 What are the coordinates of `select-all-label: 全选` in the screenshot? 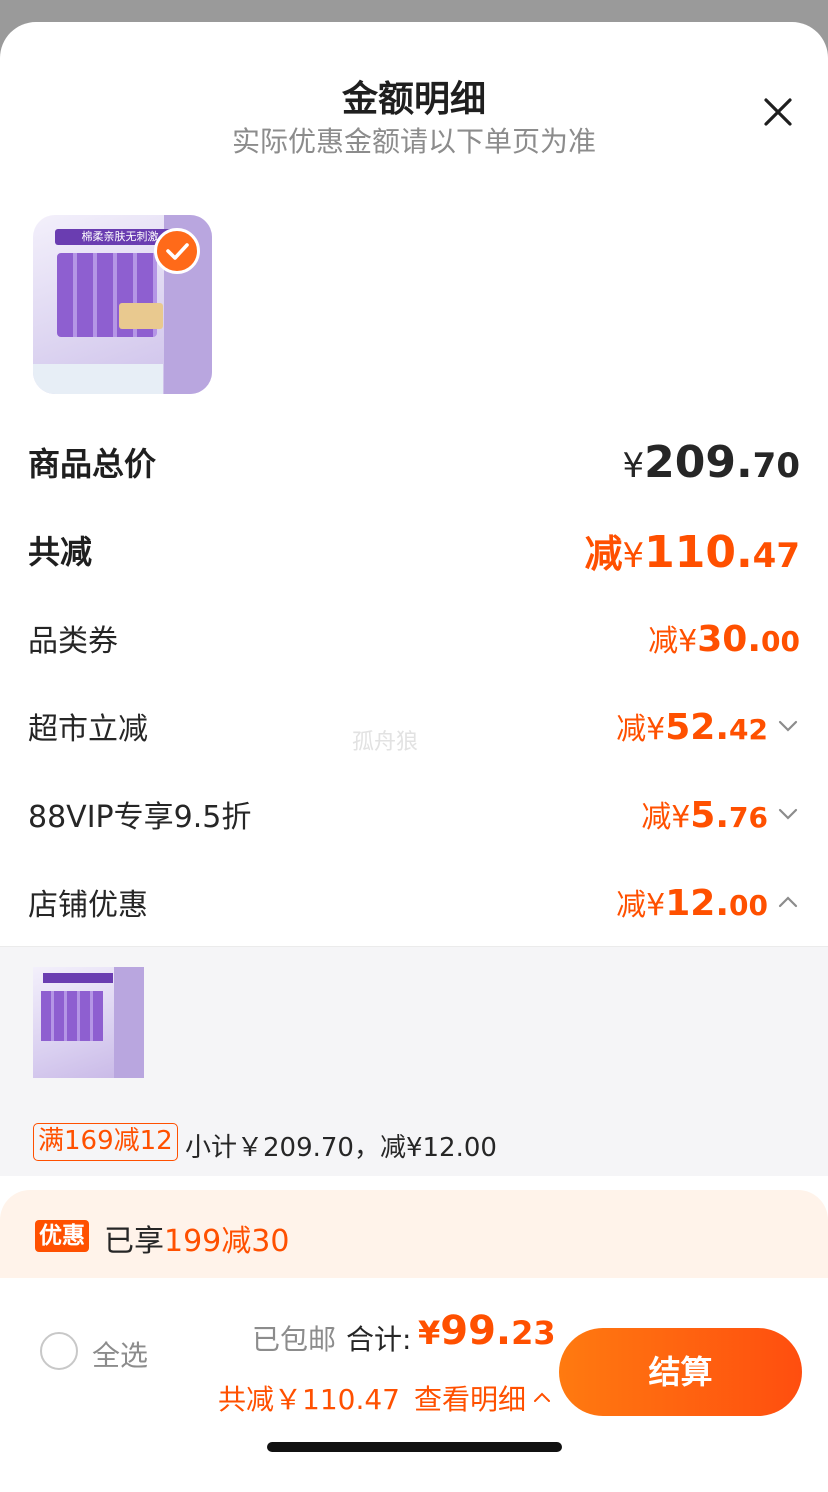 It's located at (120, 1354).